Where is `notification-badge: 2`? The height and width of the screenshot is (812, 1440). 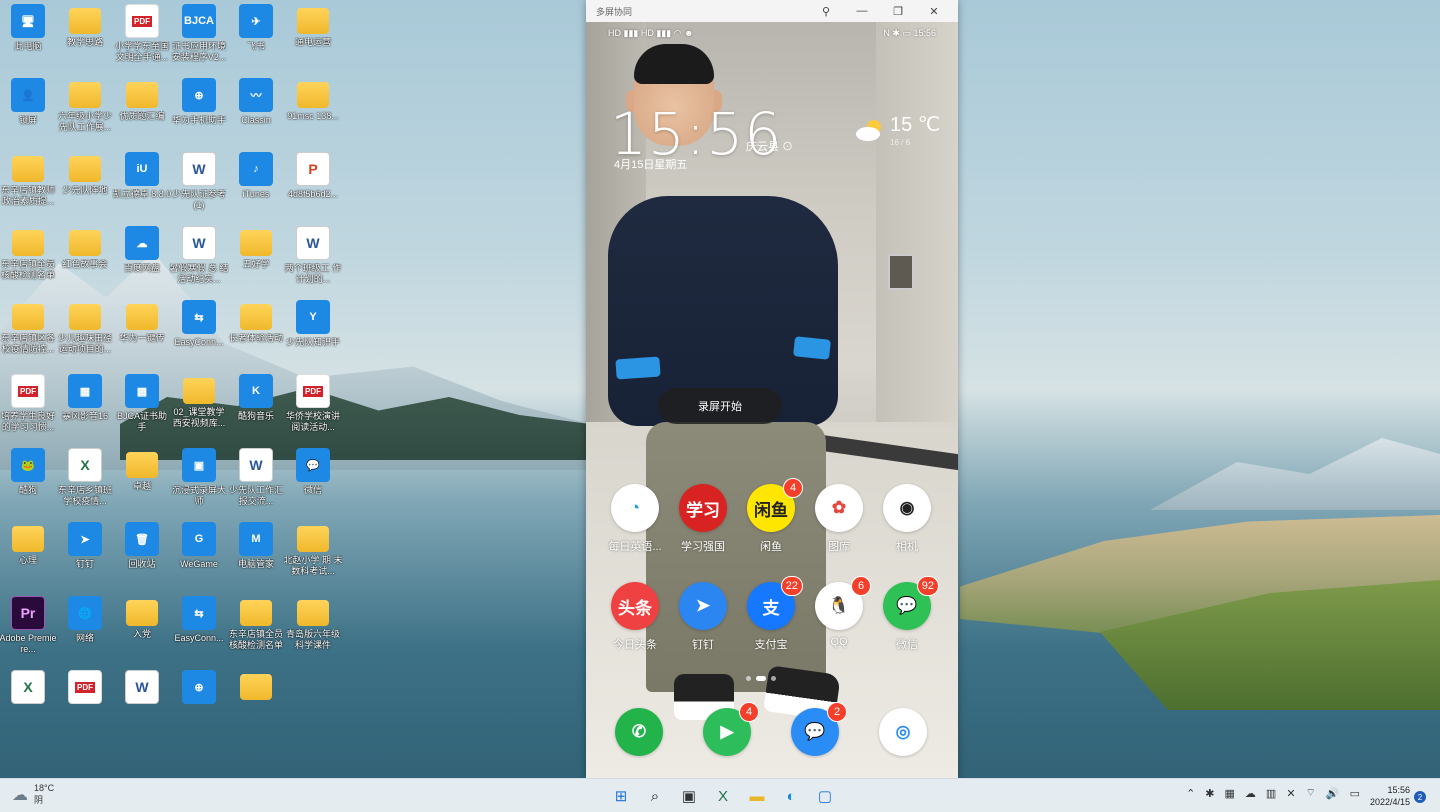 notification-badge: 2 is located at coordinates (1420, 797).